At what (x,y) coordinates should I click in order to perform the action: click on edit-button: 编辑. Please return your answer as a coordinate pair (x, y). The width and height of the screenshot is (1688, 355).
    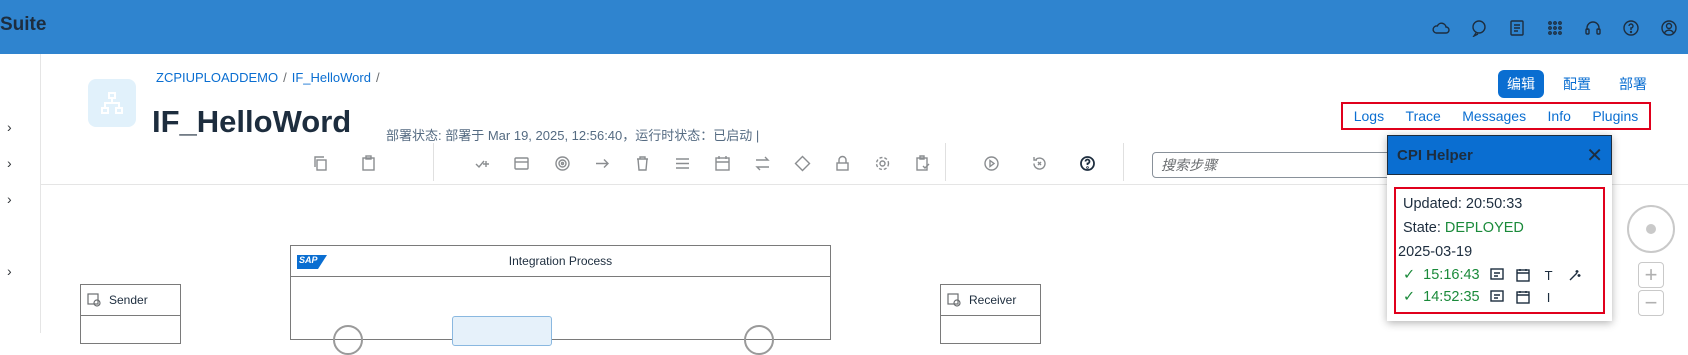
    Looking at the image, I should click on (1521, 84).